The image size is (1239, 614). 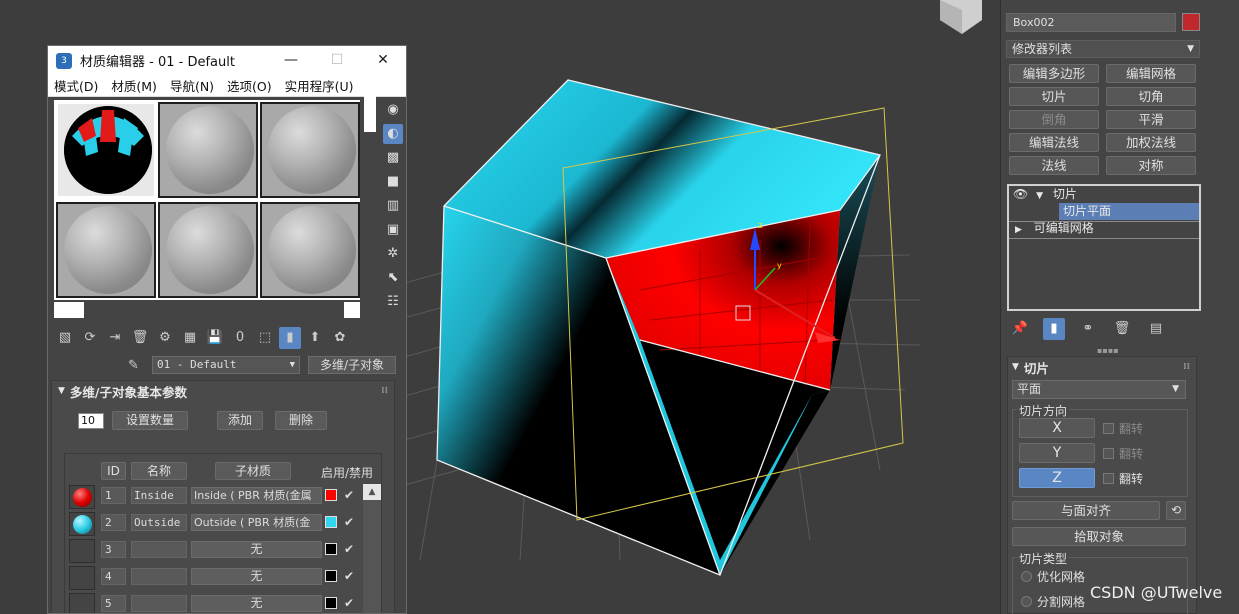 What do you see at coordinates (383, 60) in the screenshot?
I see `close-button: ✕` at bounding box center [383, 60].